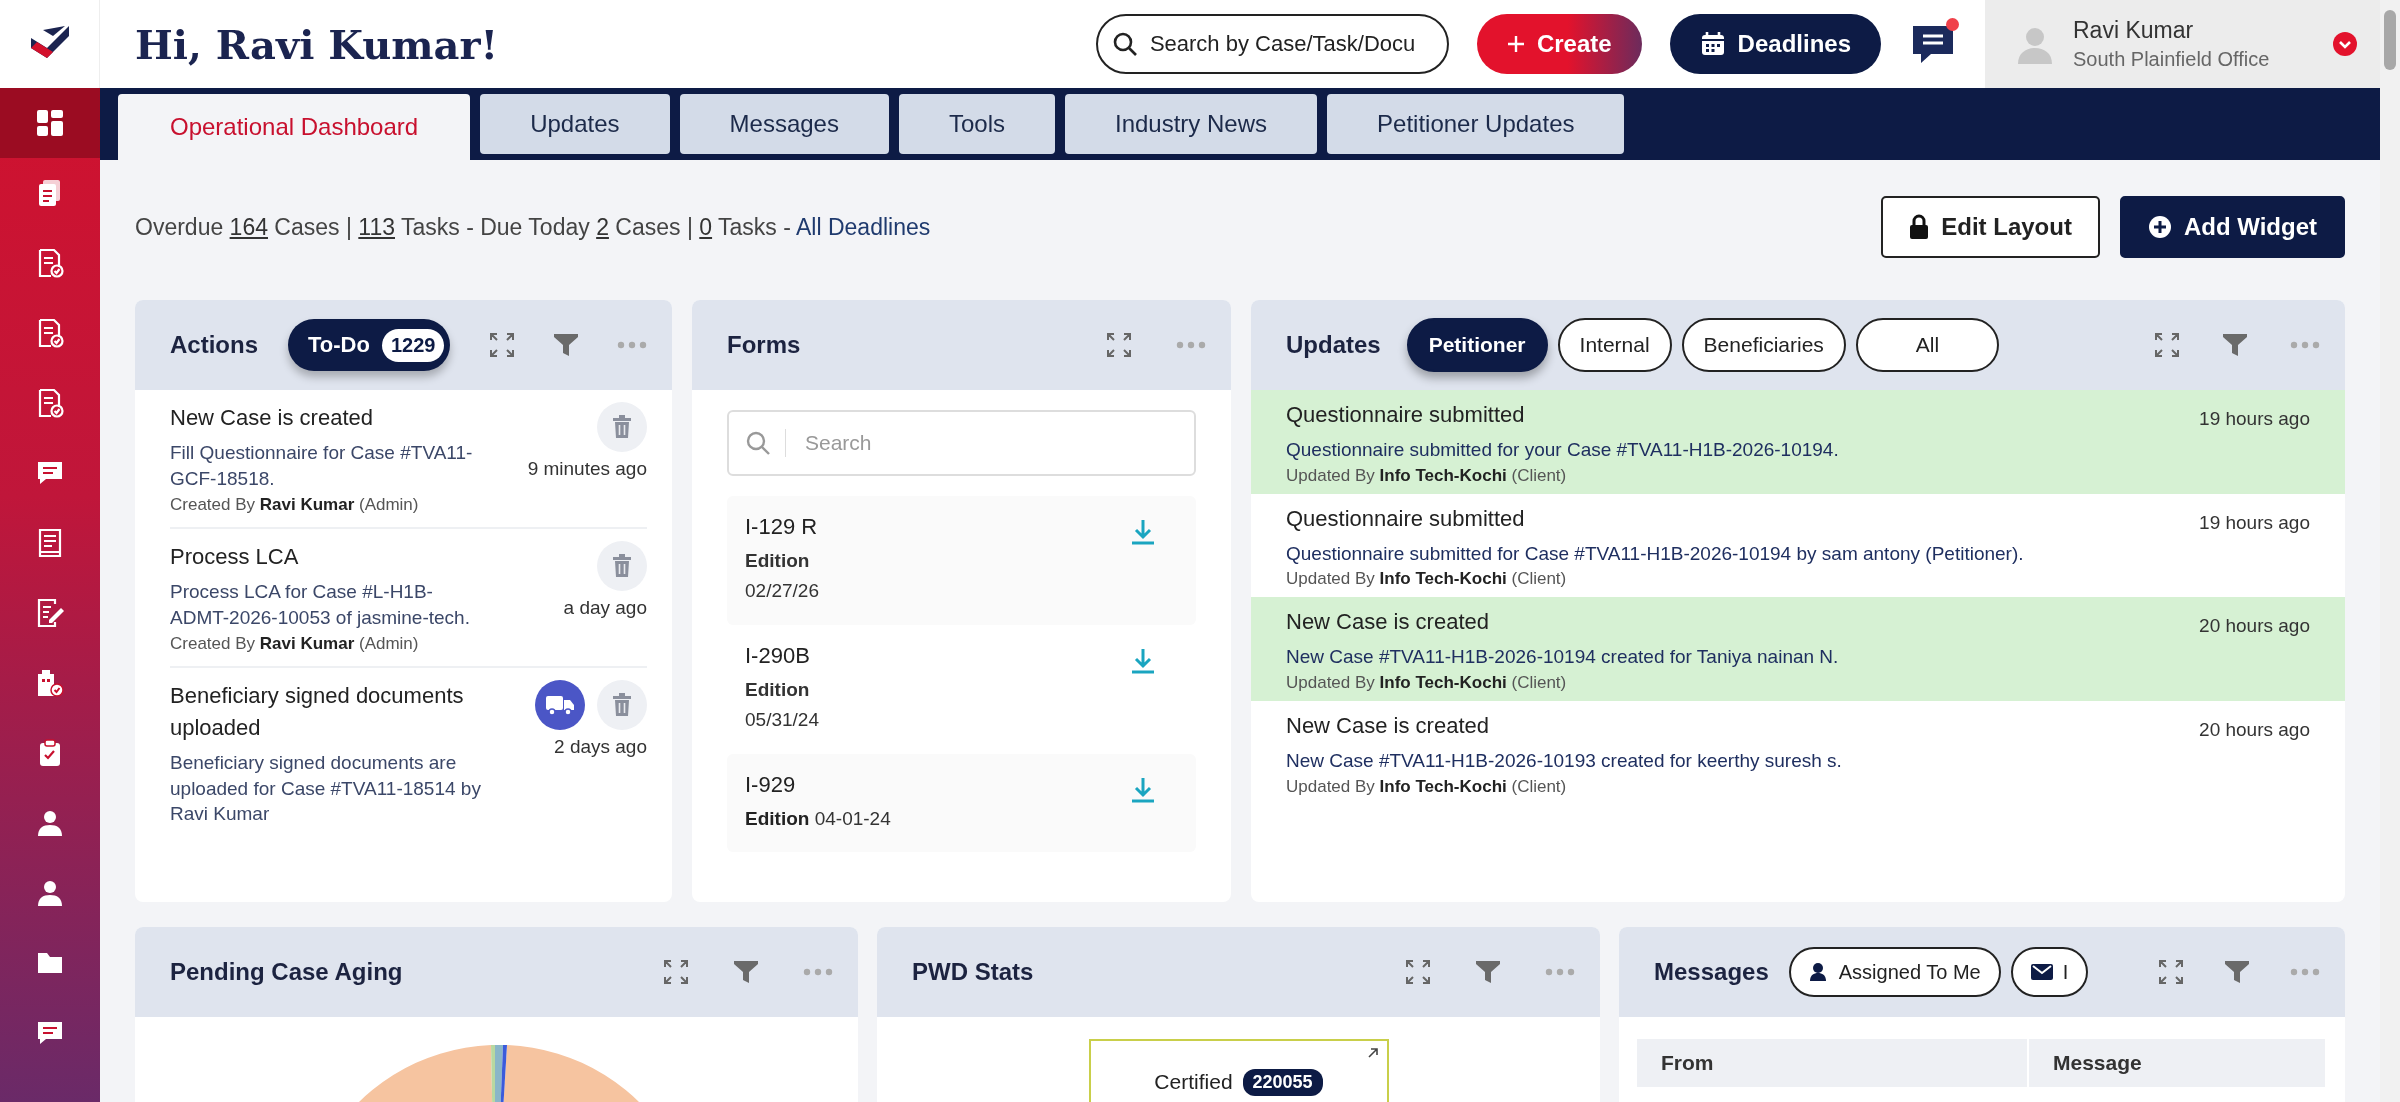 The height and width of the screenshot is (1102, 2400). What do you see at coordinates (322, 465) in the screenshot?
I see `action-description: Fill Questionnaire for Case #TVA11-GCF-18518.` at bounding box center [322, 465].